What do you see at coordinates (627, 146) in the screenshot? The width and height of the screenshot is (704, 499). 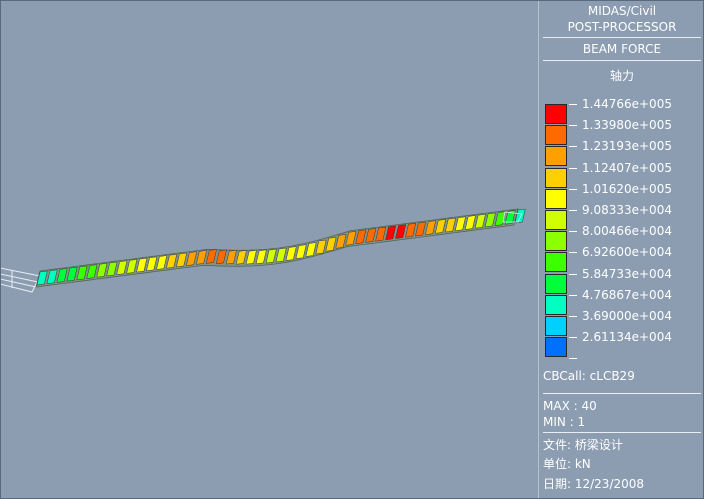 I see `legend-value: 1.23193e+005` at bounding box center [627, 146].